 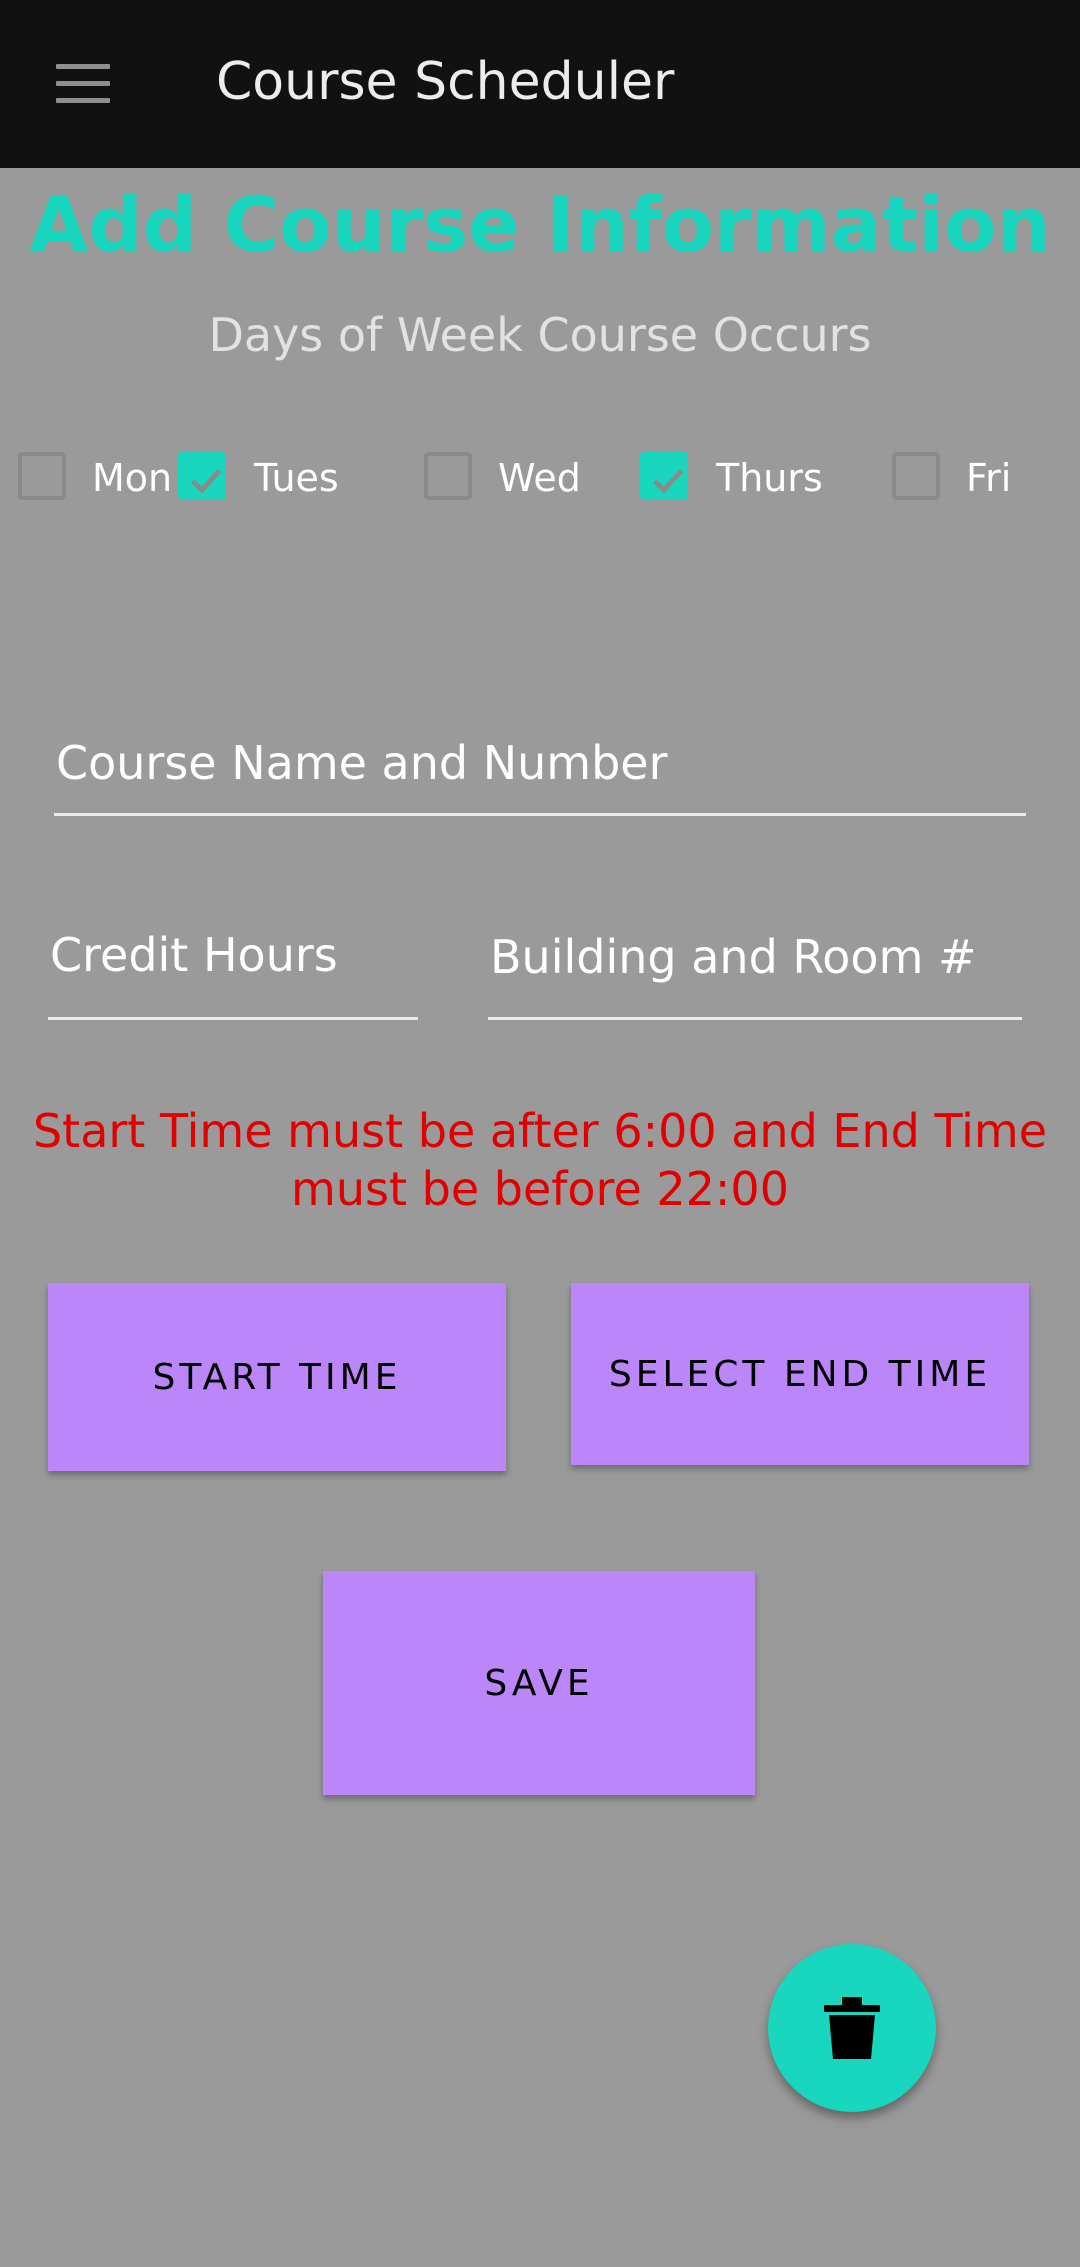 I want to click on checkbox-wed, so click(x=448, y=476).